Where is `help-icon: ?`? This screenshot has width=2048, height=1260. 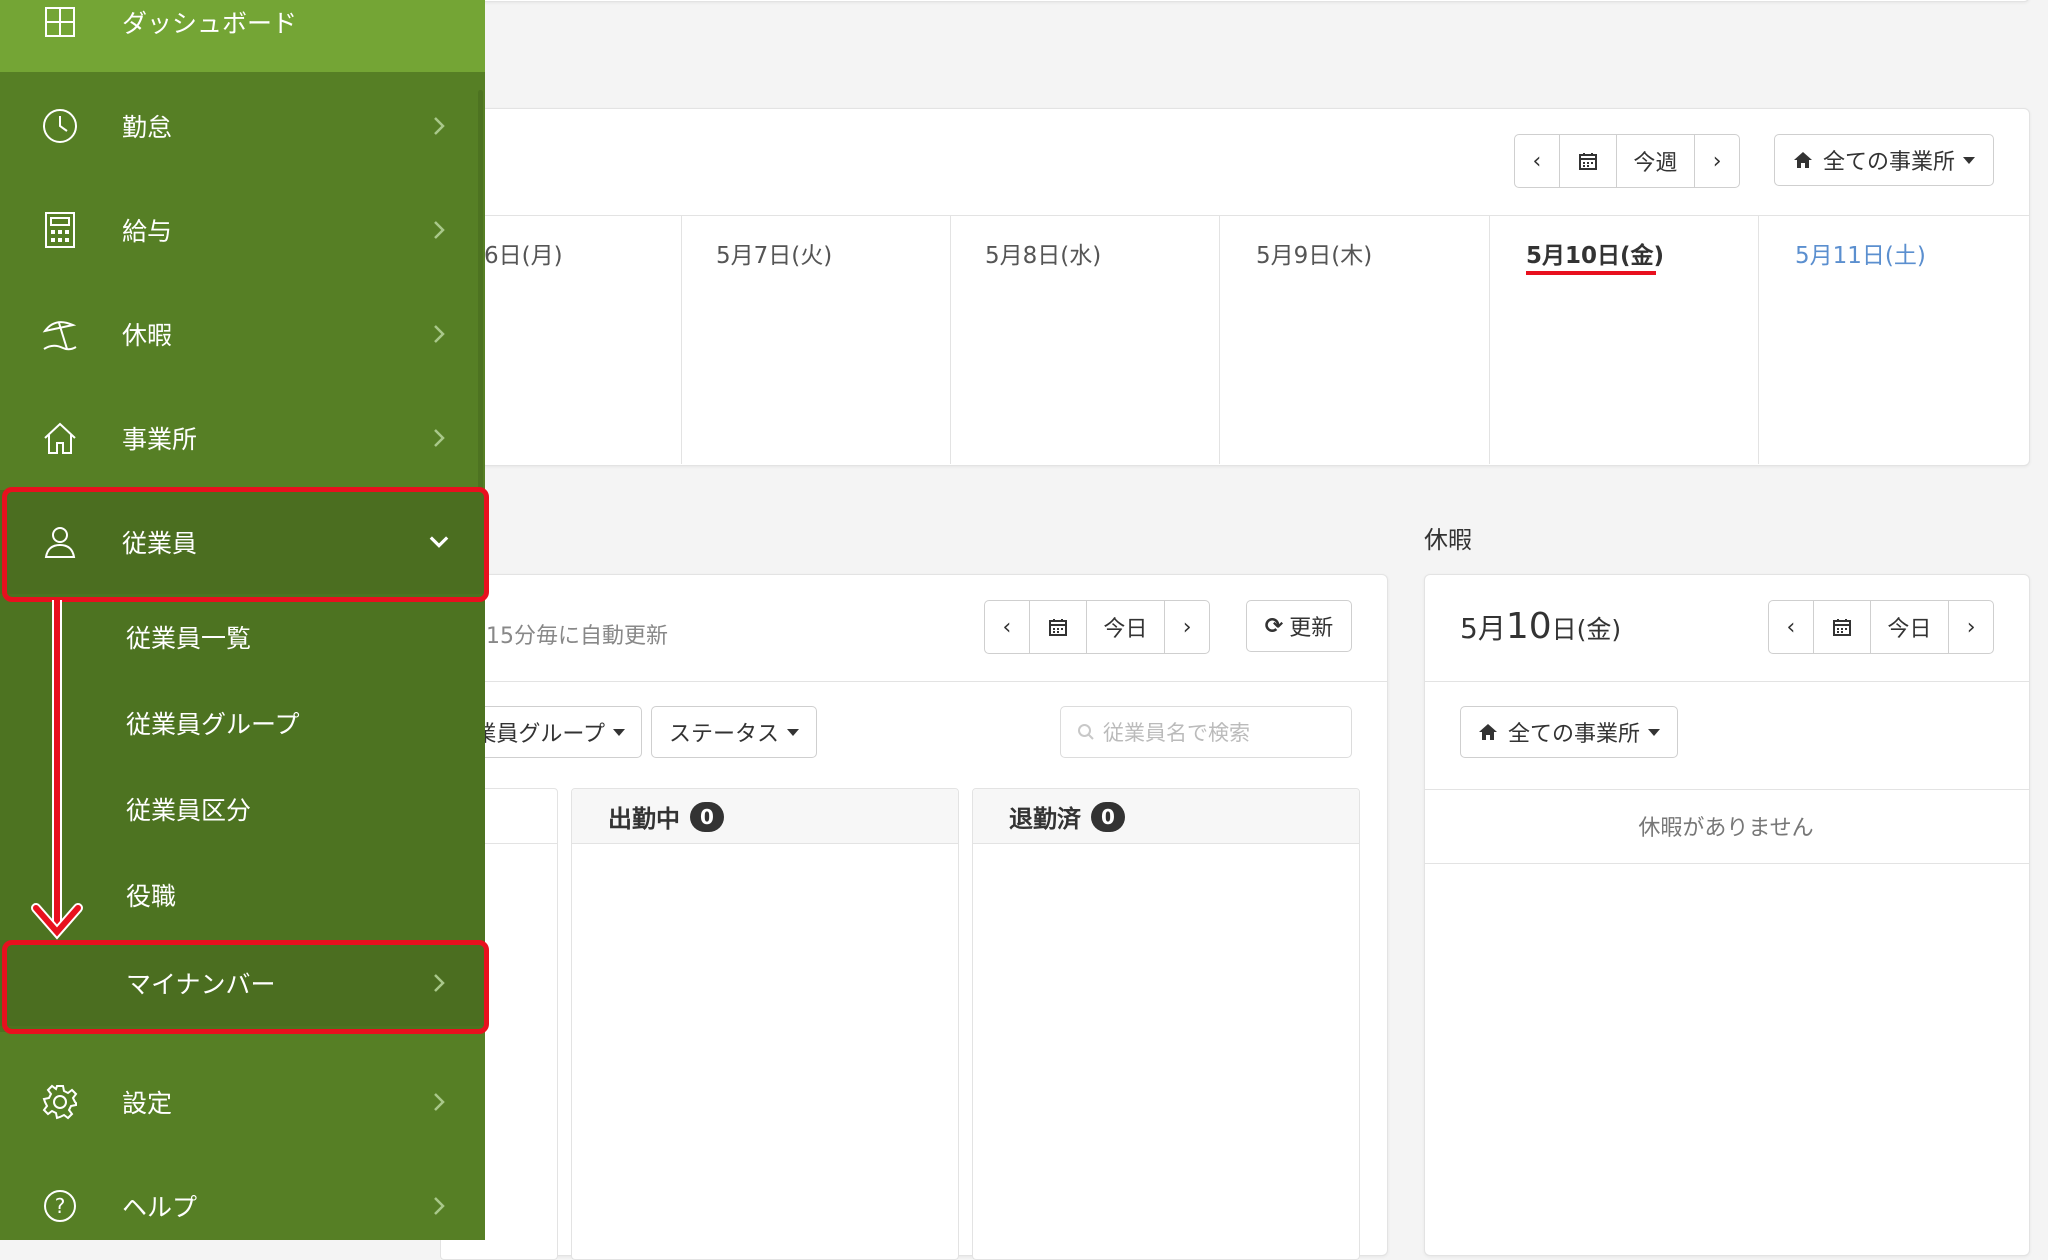
help-icon: ? is located at coordinates (60, 1206).